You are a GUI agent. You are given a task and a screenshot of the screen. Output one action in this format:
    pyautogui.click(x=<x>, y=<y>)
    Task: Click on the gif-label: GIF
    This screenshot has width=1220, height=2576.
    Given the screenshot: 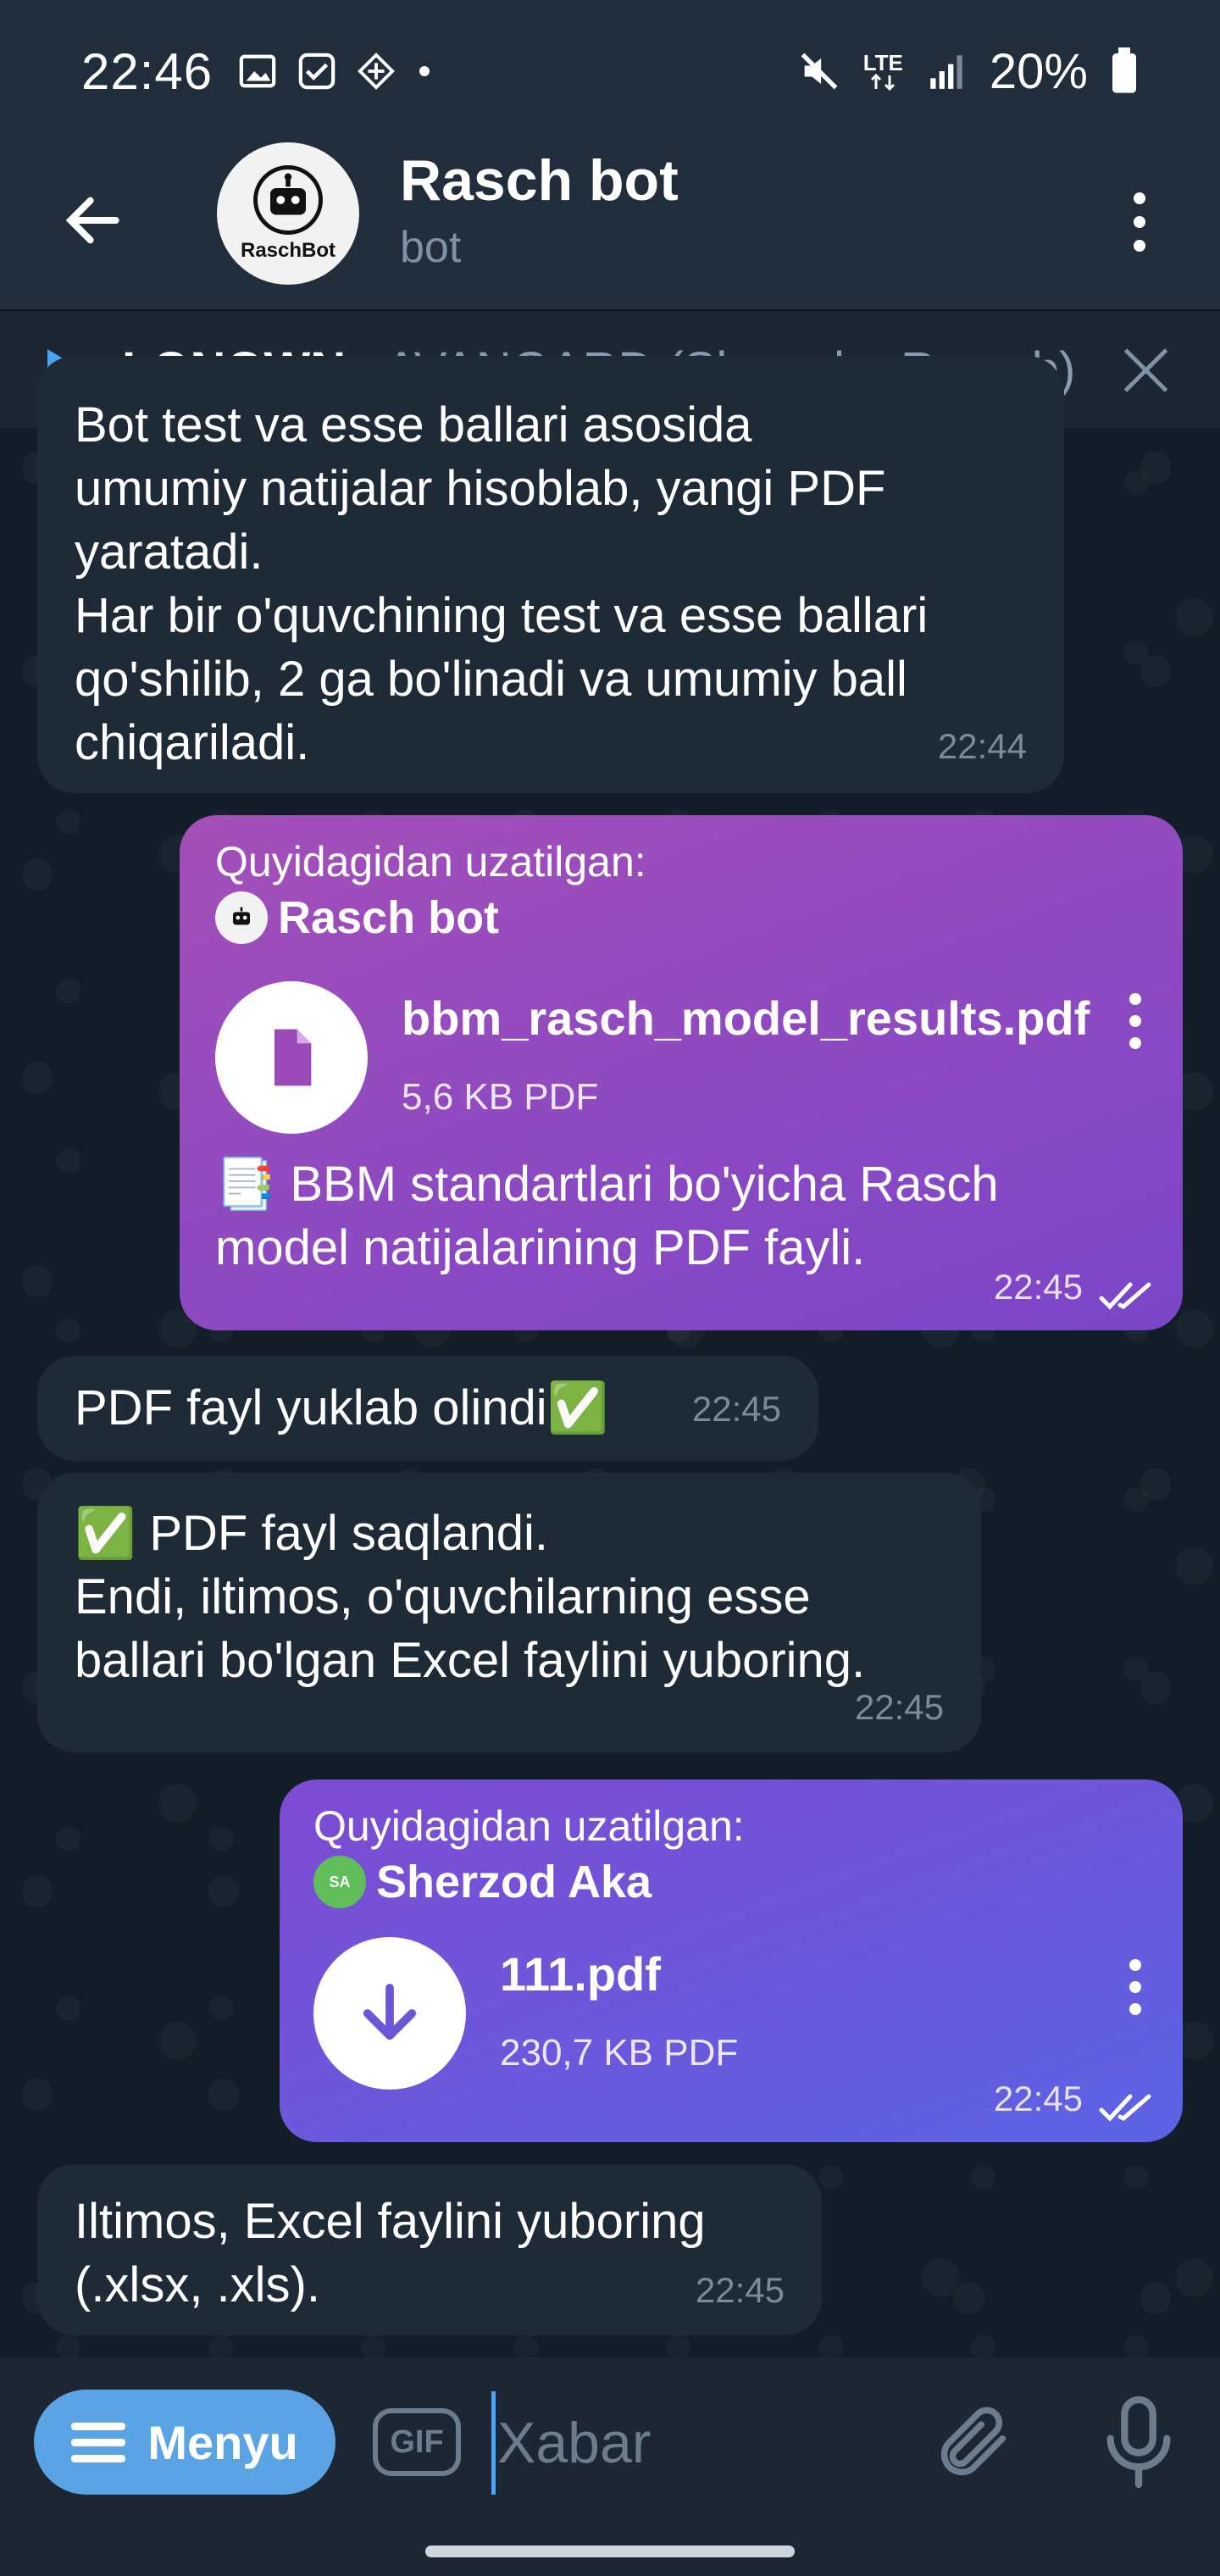 What is the action you would take?
    pyautogui.click(x=417, y=2441)
    